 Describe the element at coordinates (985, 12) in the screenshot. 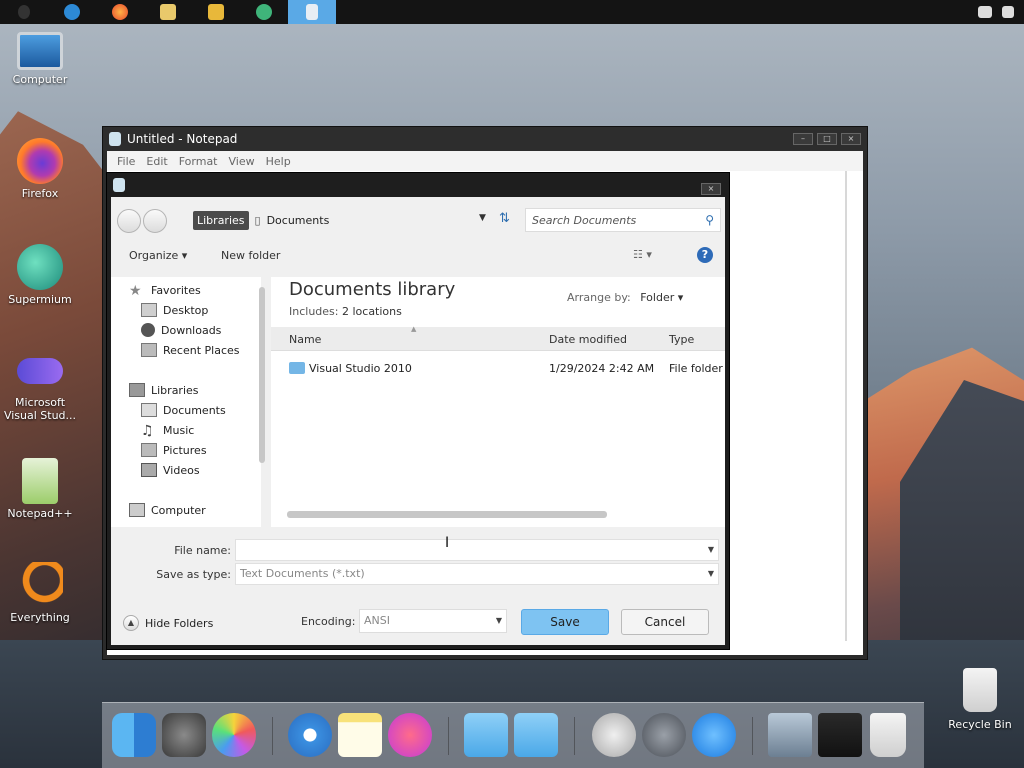

I see `network-icon` at that location.